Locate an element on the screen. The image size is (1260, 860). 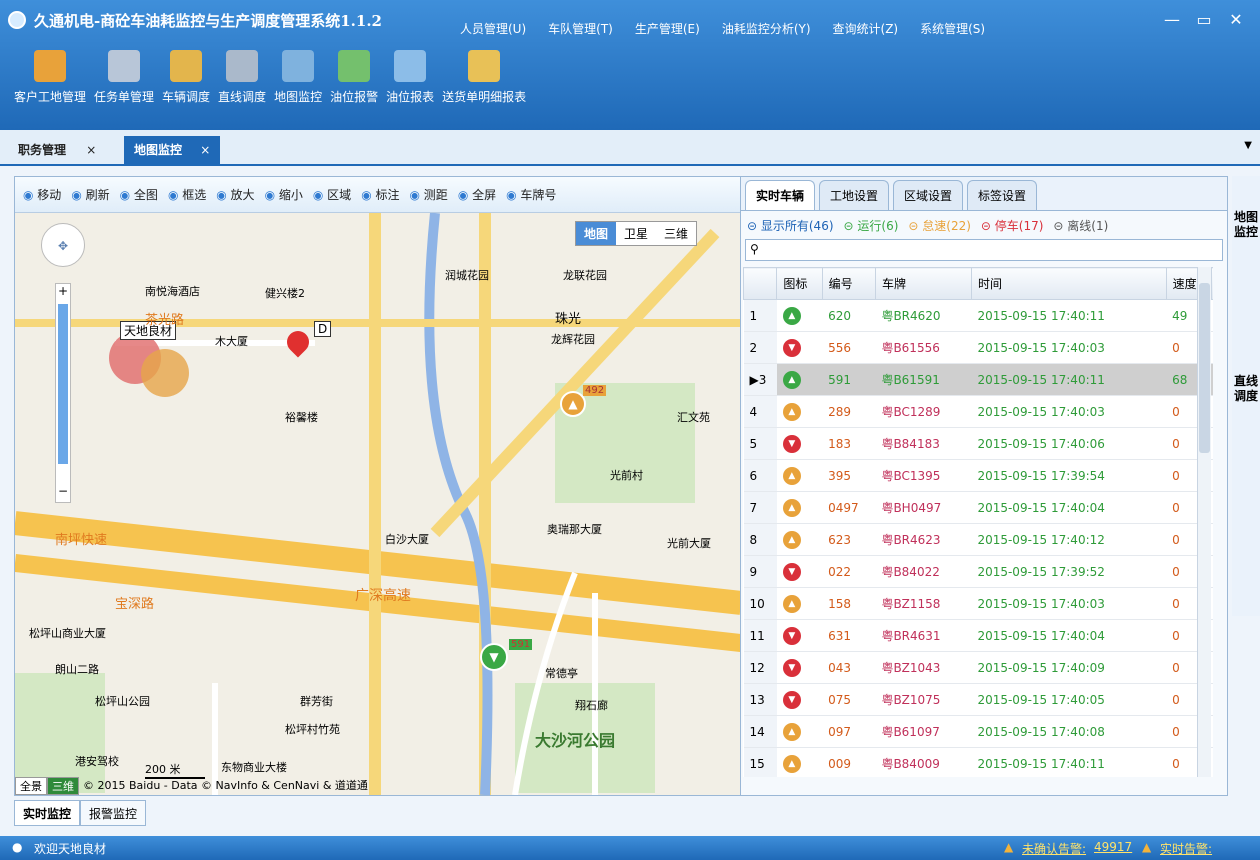
status-filter: ⊝ 运行(6) is located at coordinates (871, 225).